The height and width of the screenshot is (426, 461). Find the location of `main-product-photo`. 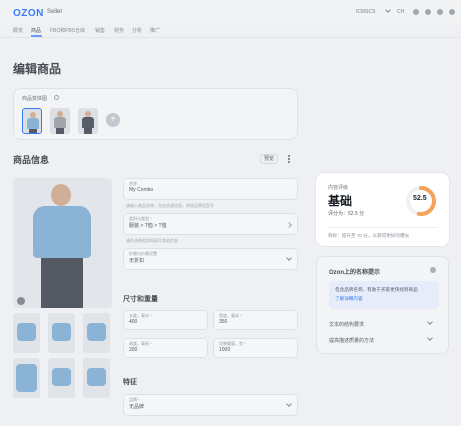

main-product-photo is located at coordinates (62, 243).